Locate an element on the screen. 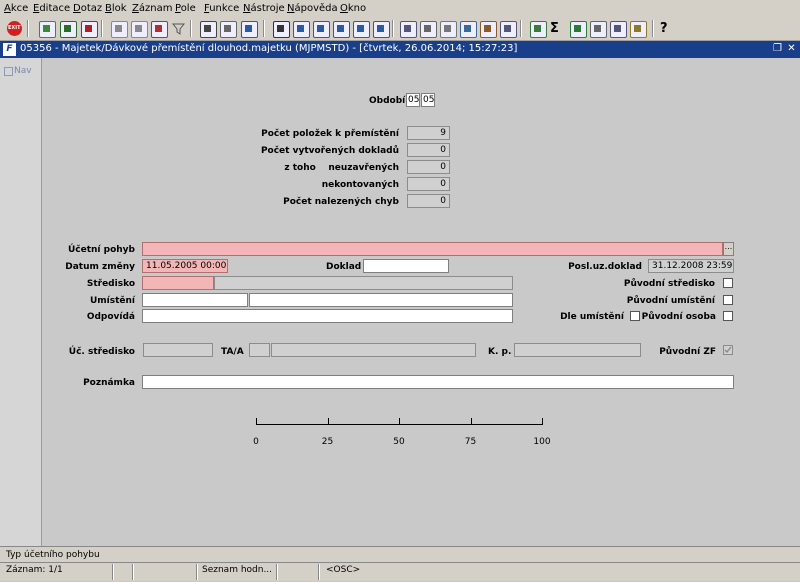 Image resolution: width=800 pixels, height=582 pixels. menu-1: Akce is located at coordinates (16, 8).